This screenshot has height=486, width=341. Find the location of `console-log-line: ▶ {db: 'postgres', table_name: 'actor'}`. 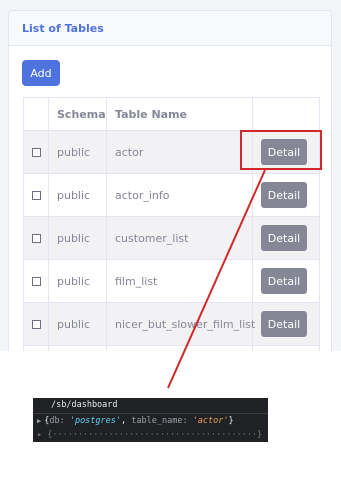

console-log-line: ▶ {db: 'postgres', table_name: 'actor'} is located at coordinates (150, 421).